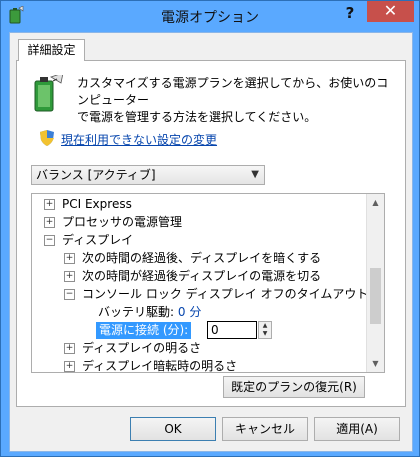 The image size is (420, 457). What do you see at coordinates (136, 312) in the screenshot?
I see `battery-label: バッテリ駆動:` at bounding box center [136, 312].